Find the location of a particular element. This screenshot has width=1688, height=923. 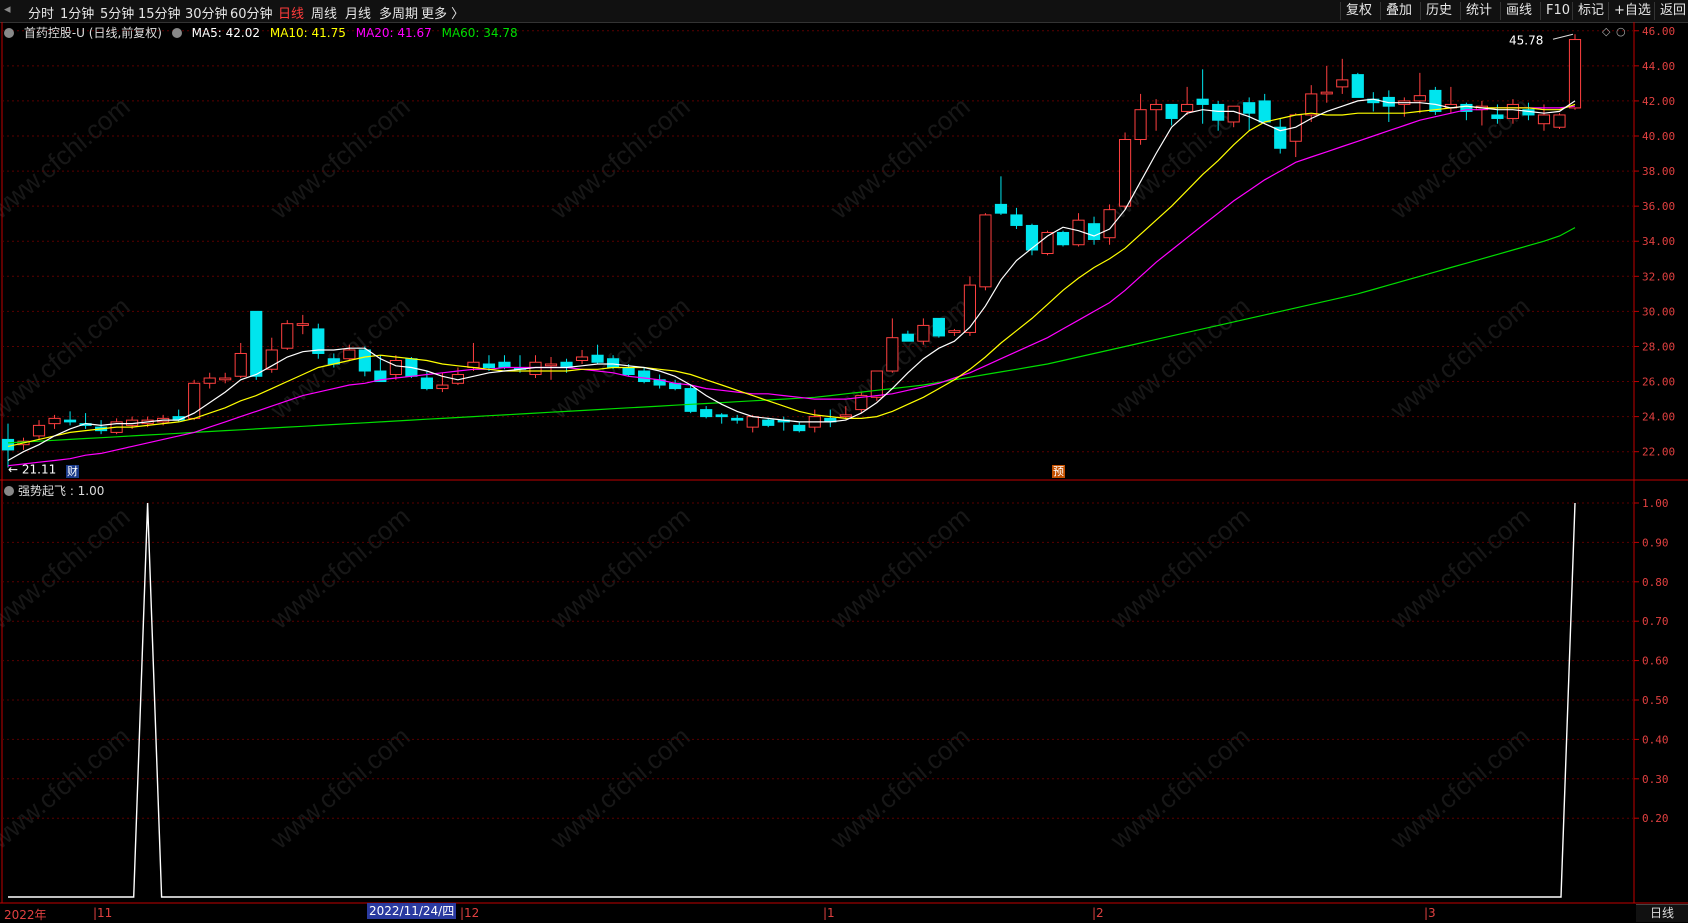

ma60-value: MA60: 34.78 is located at coordinates (479, 33).